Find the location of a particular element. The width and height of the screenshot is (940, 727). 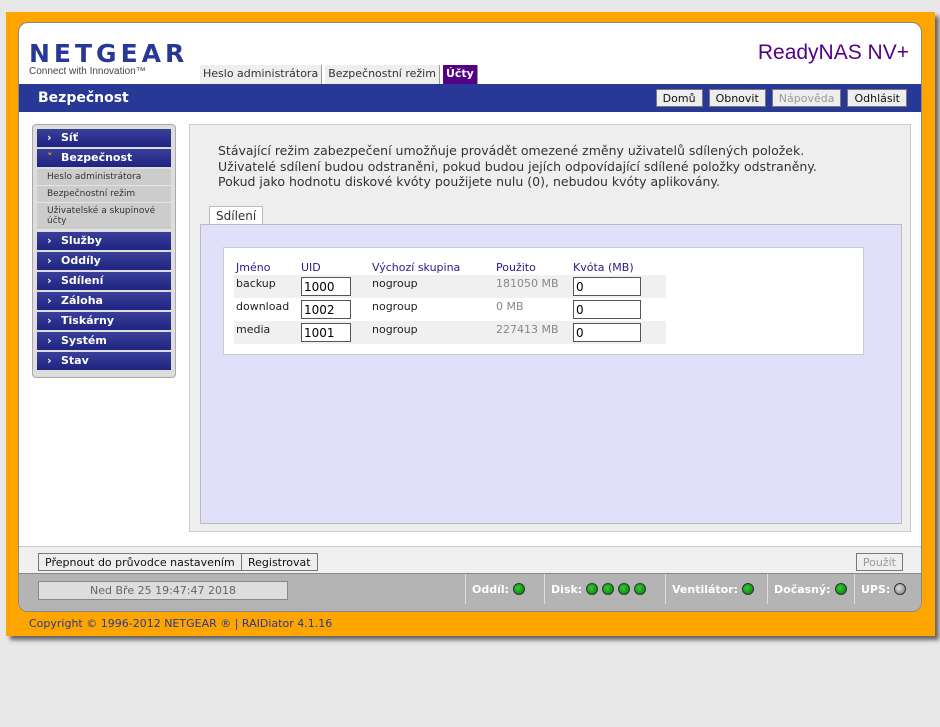

status-volume: Oddíl: is located at coordinates (504, 589).